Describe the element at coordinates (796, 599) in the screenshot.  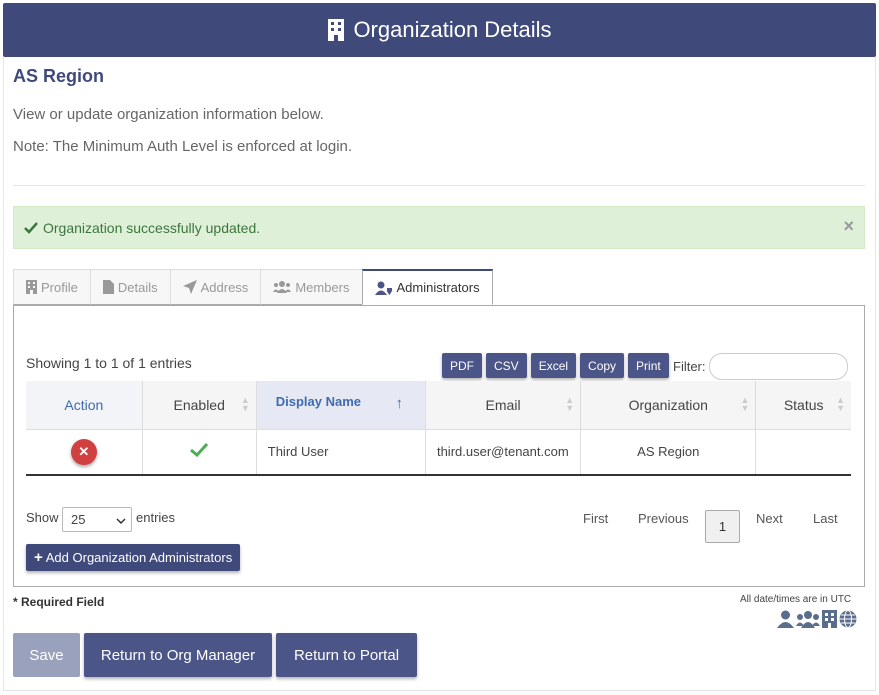
I see `utc-note: All date/times are in UTC` at that location.